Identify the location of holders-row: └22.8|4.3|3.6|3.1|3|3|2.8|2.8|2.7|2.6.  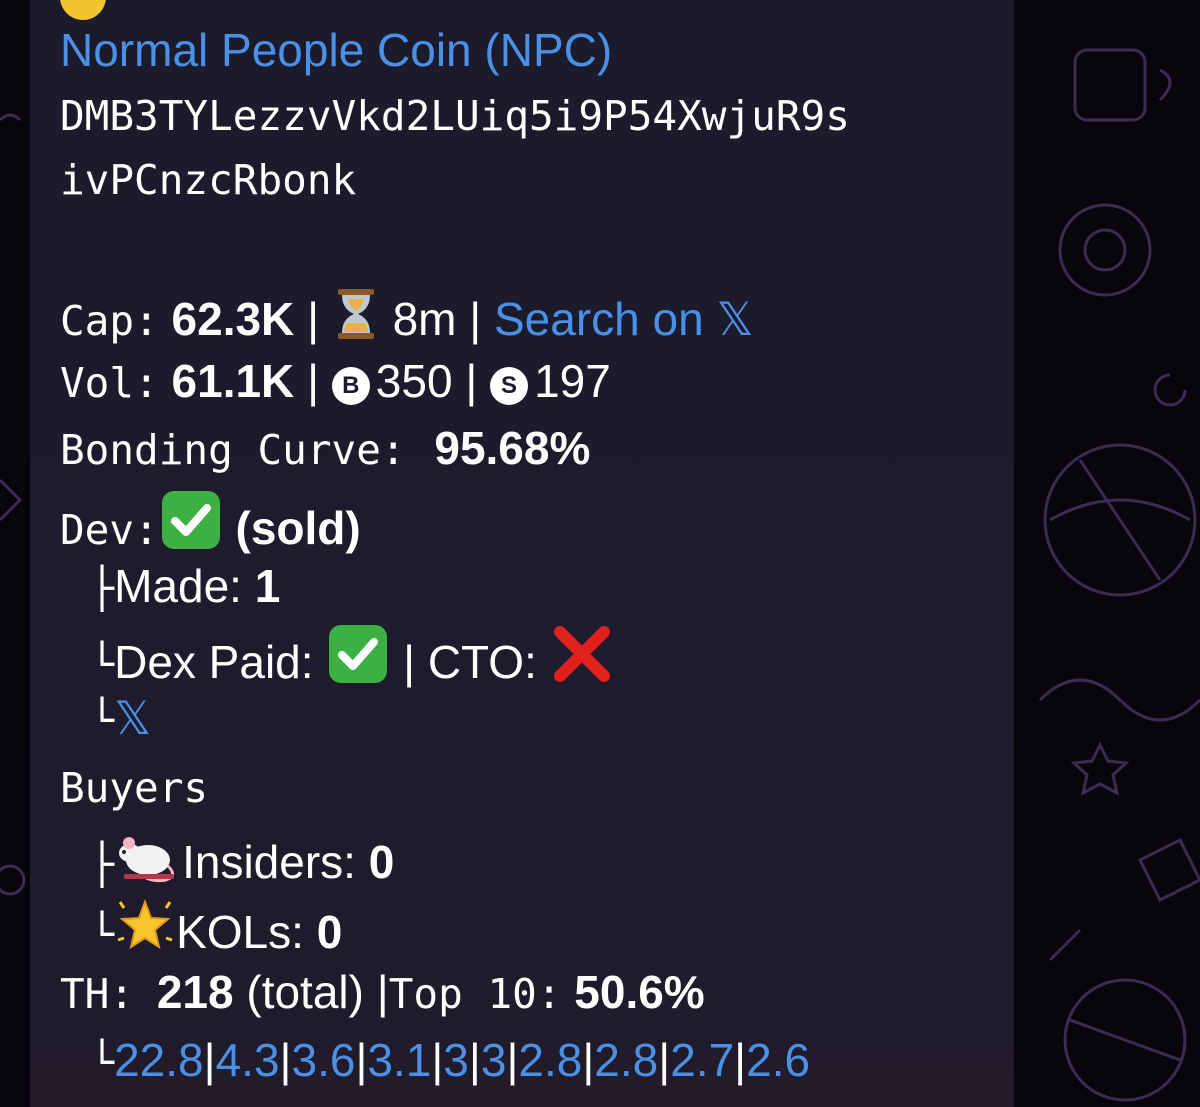
(450, 1061).